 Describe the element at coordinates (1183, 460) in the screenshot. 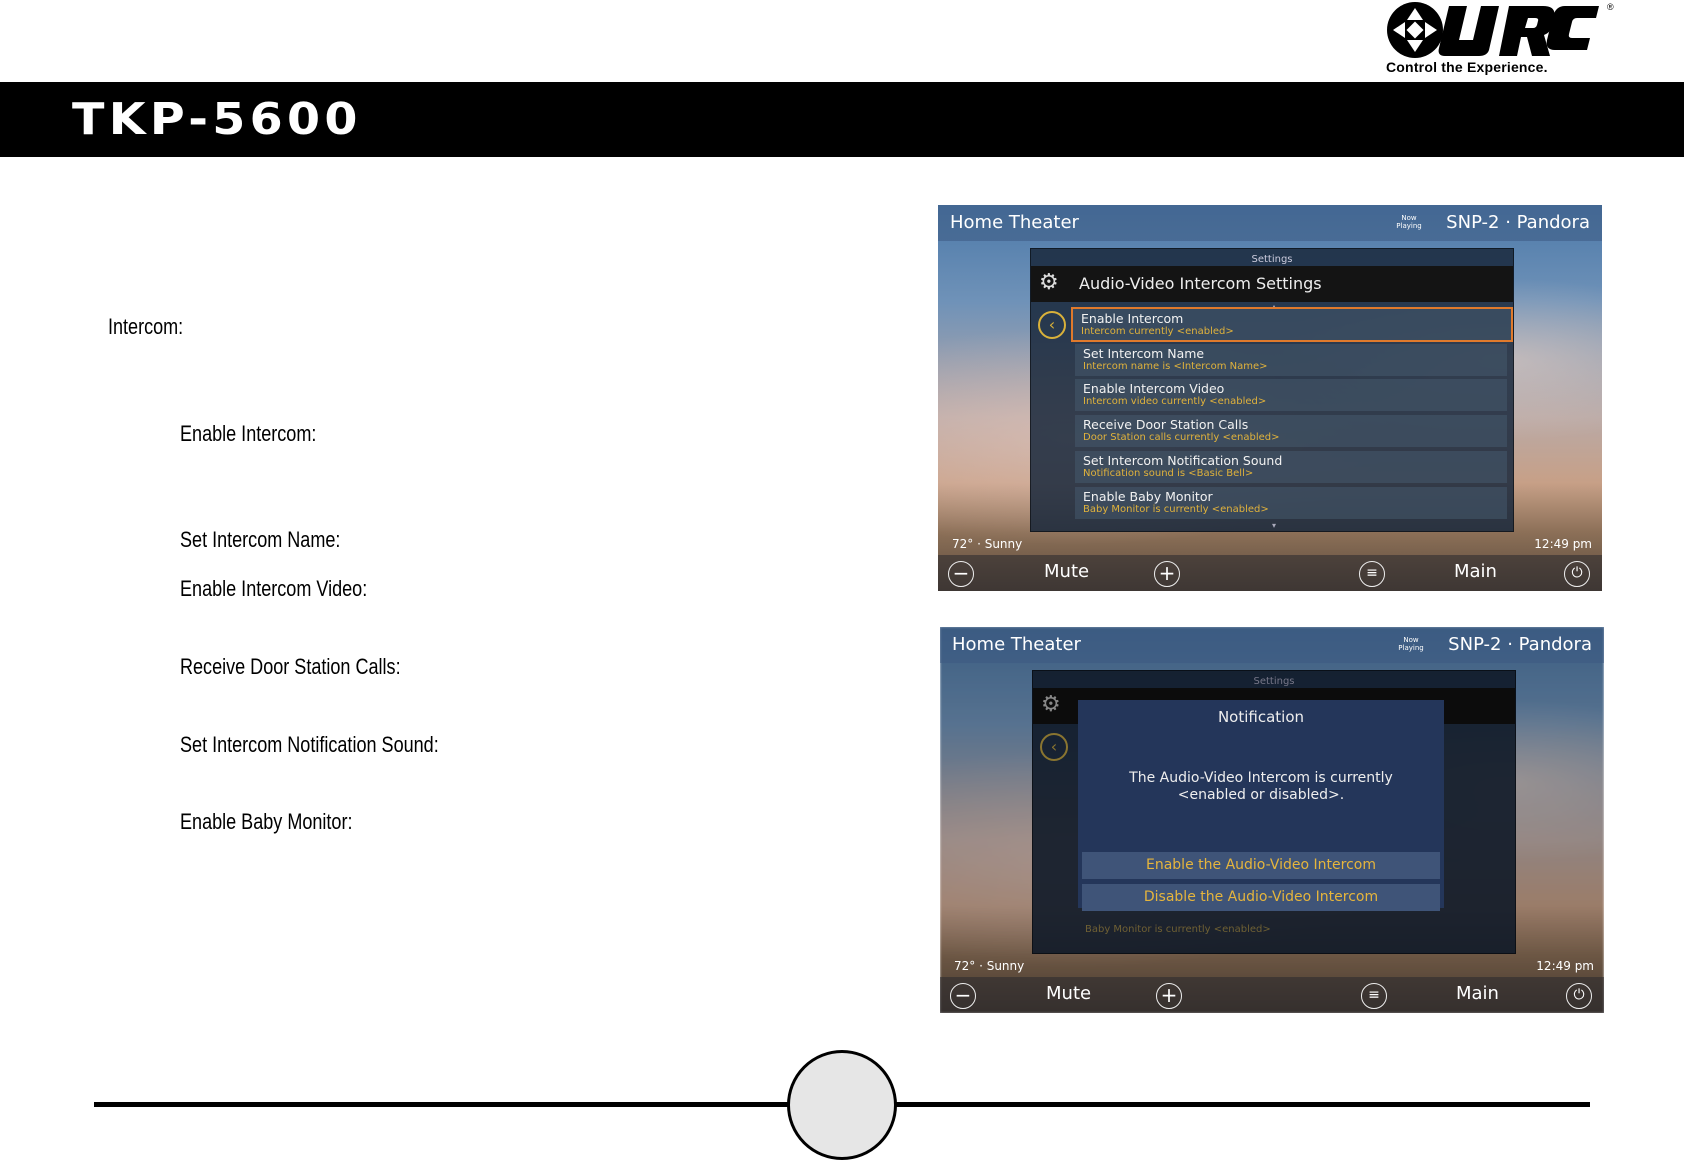

I see `row-title: Set Intercom Notification Sound` at that location.